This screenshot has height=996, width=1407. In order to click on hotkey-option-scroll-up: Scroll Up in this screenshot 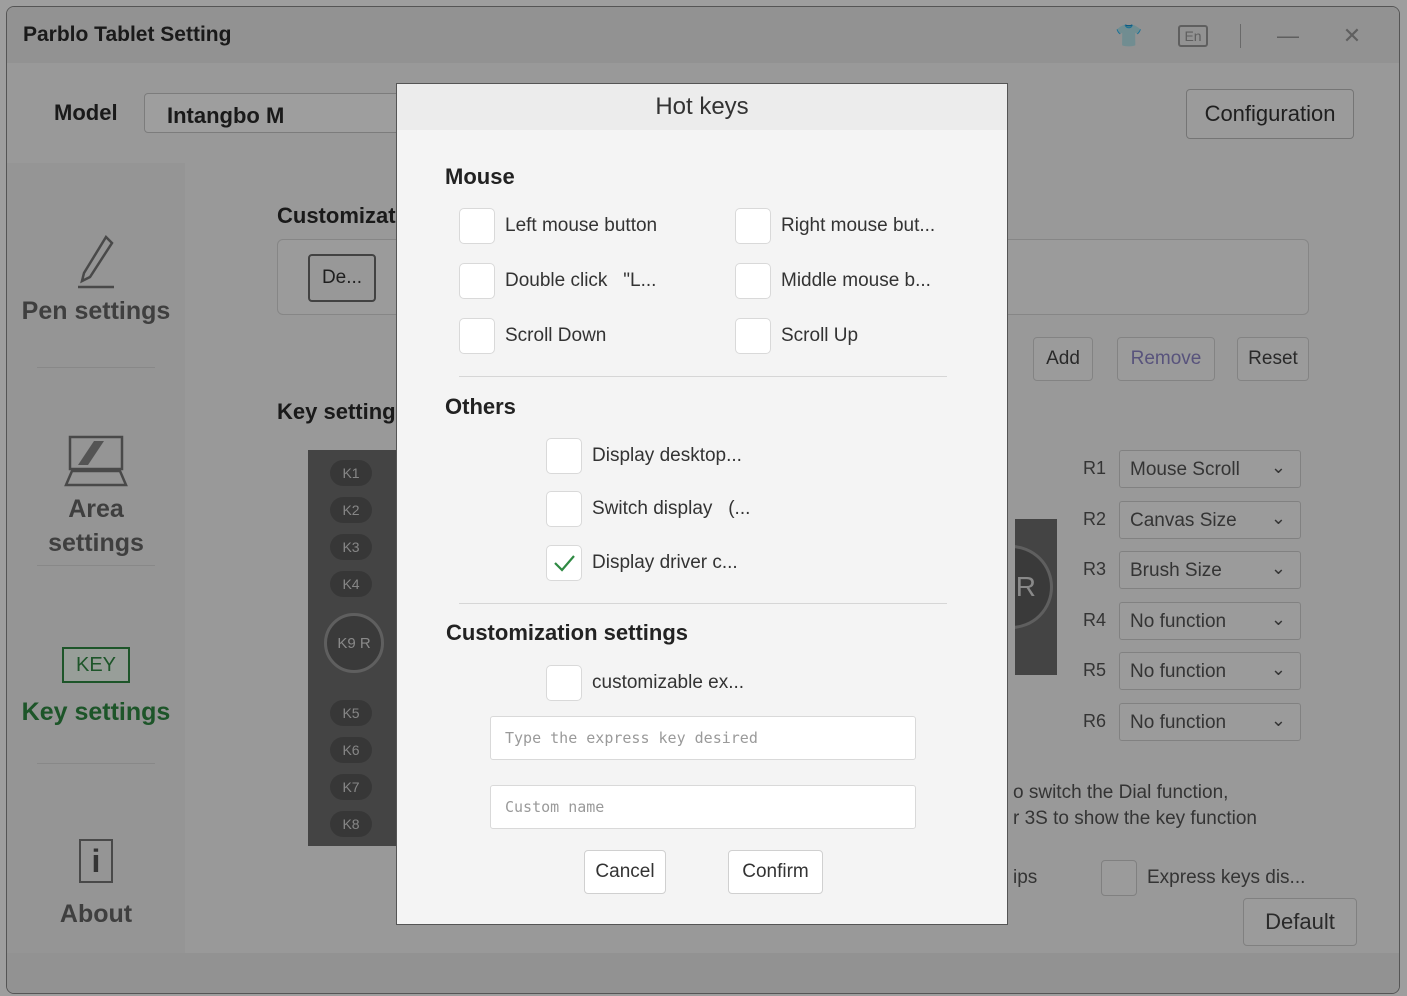, I will do `click(796, 336)`.